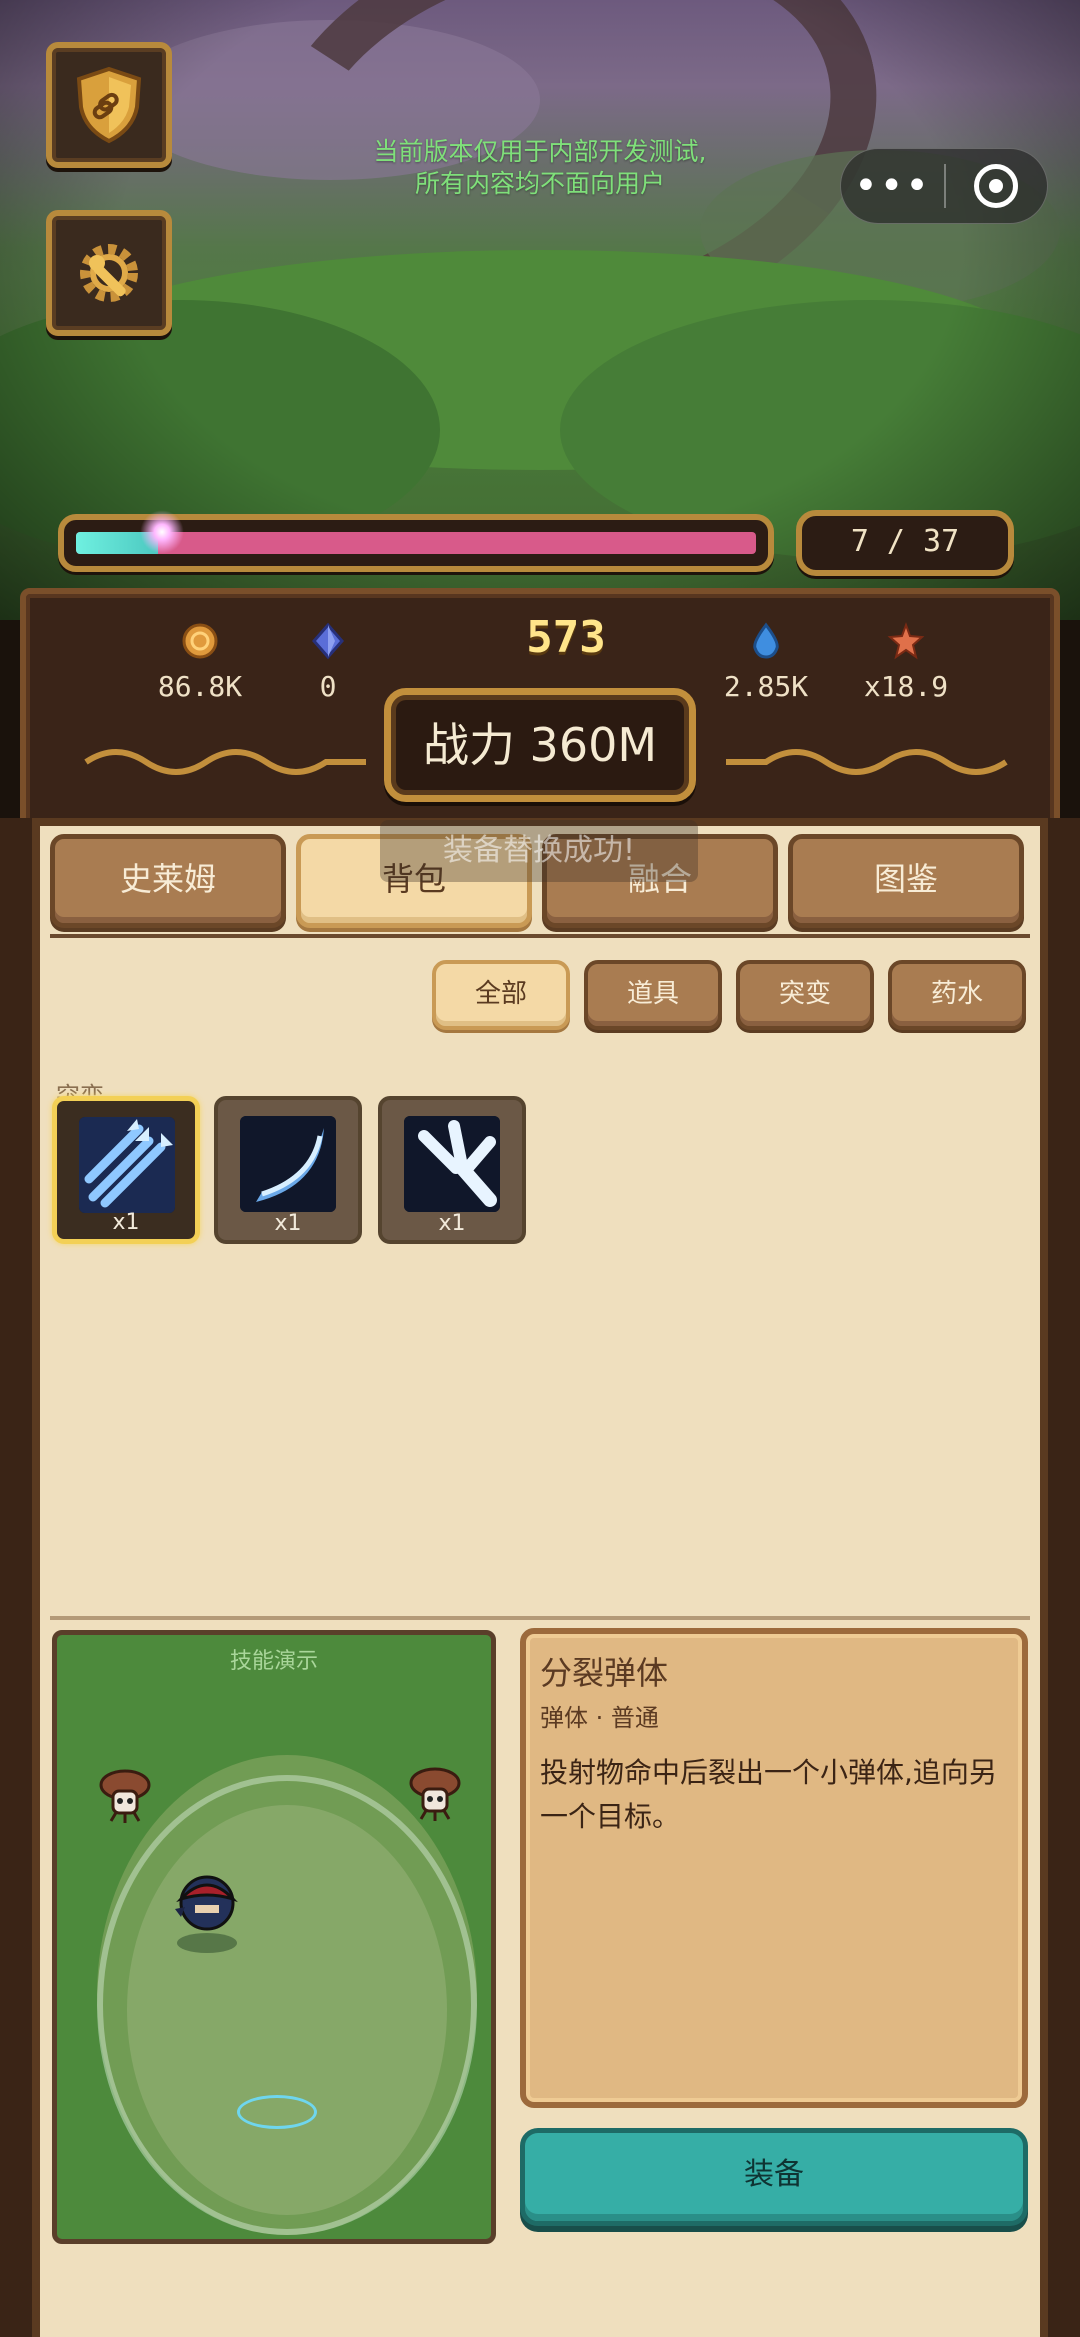  Describe the element at coordinates (416, 541) in the screenshot. I see `experience-bar` at that location.